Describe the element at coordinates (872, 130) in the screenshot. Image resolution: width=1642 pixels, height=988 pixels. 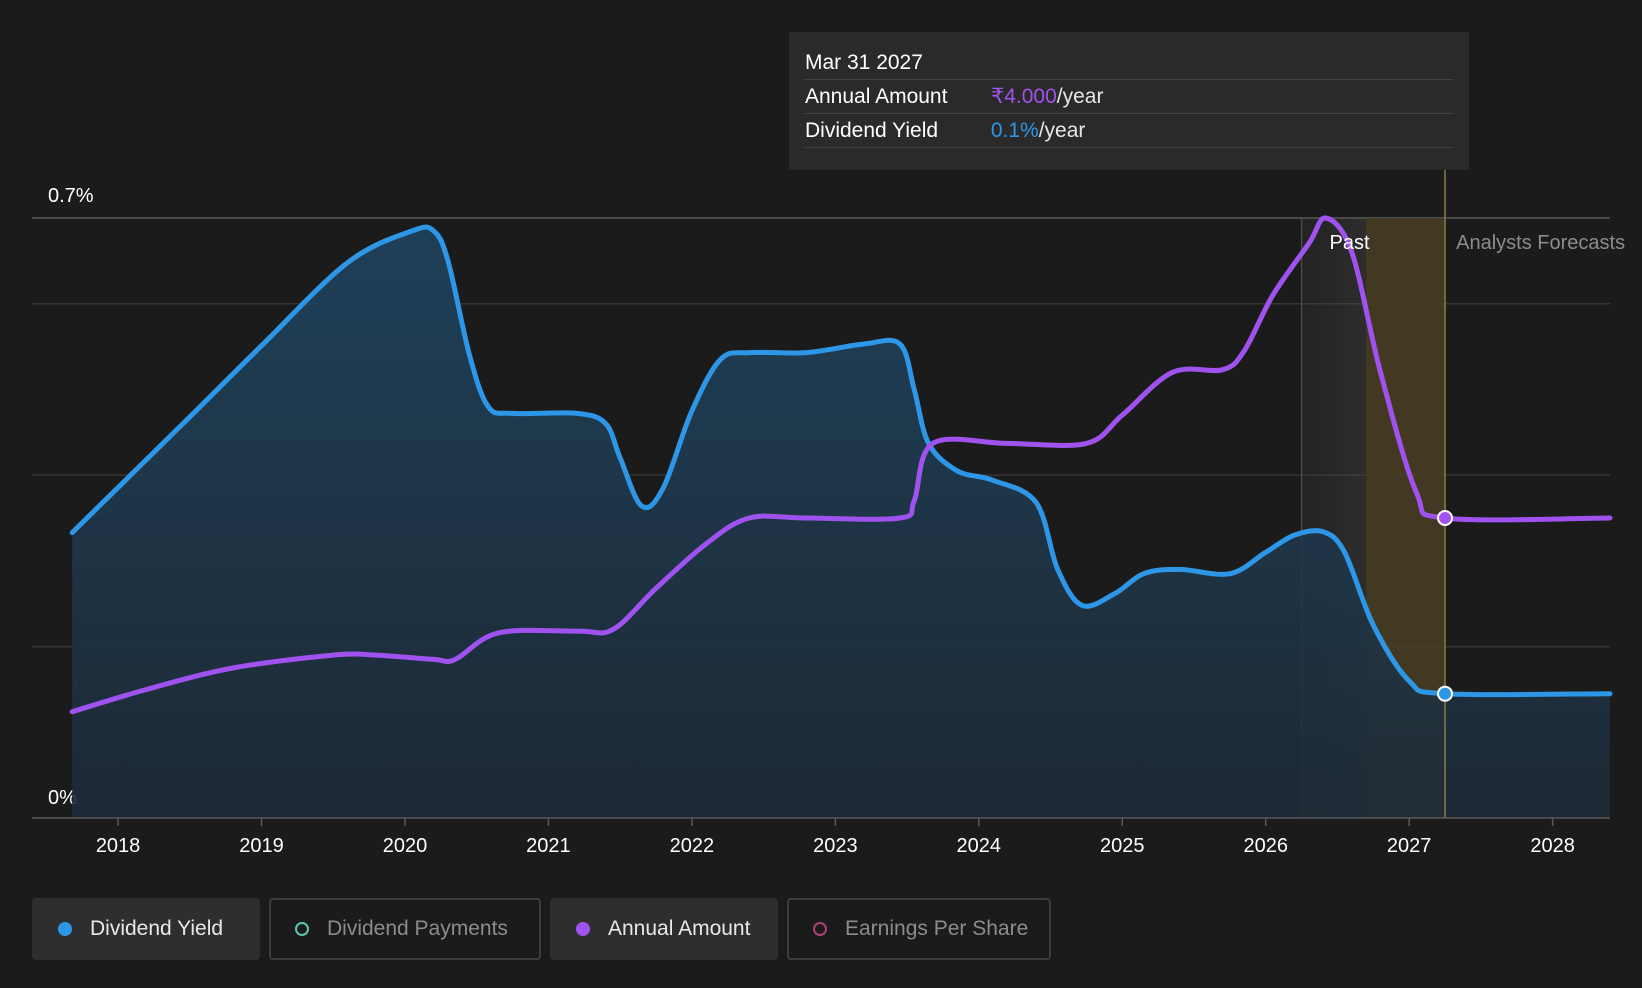
I see `tooltip-label: Dividend Yield` at that location.